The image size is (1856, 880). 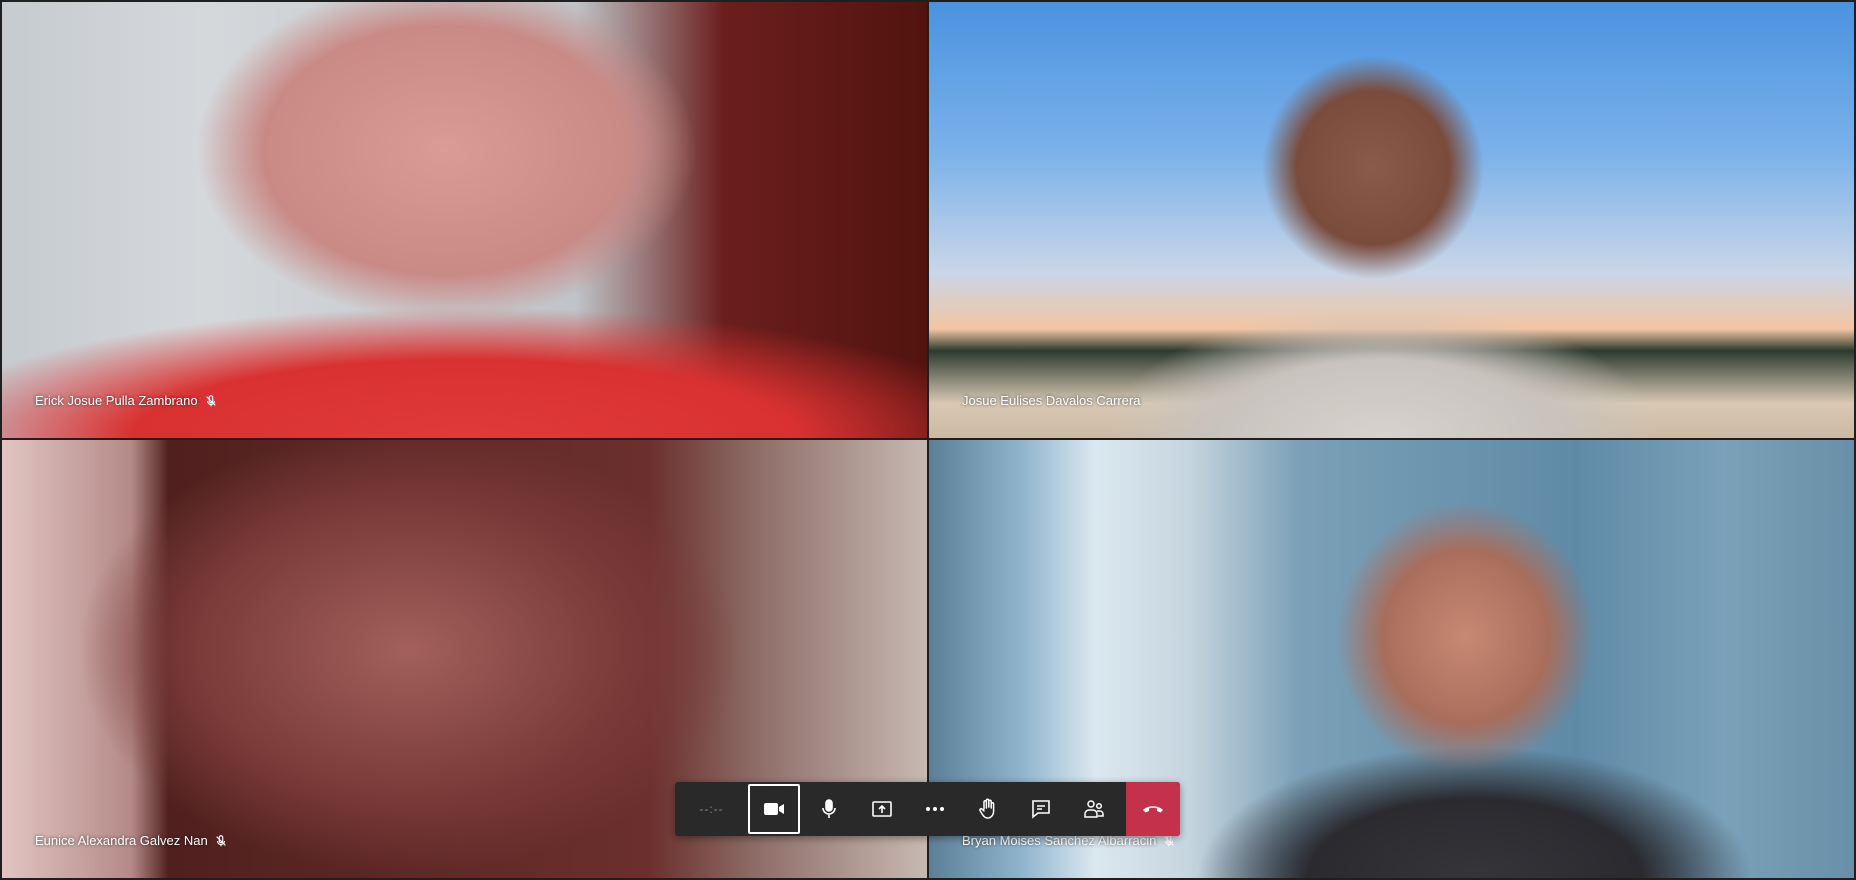 I want to click on participant-name: Eunice Alexandra Galvez Nan, so click(x=121, y=840).